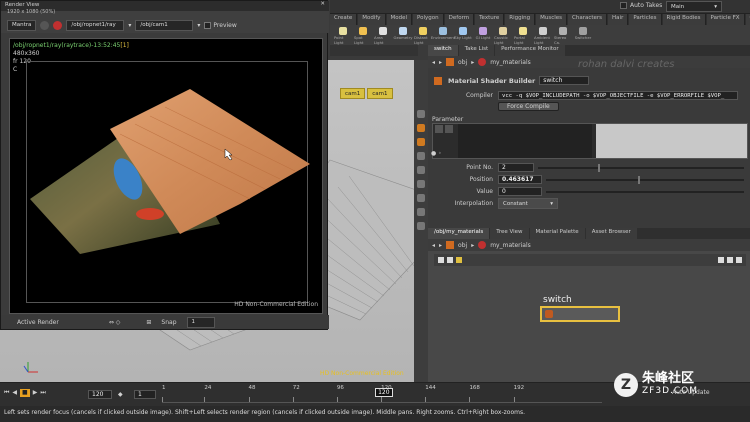  I want to click on shelf-tool: Caustic Light, so click(503, 35).